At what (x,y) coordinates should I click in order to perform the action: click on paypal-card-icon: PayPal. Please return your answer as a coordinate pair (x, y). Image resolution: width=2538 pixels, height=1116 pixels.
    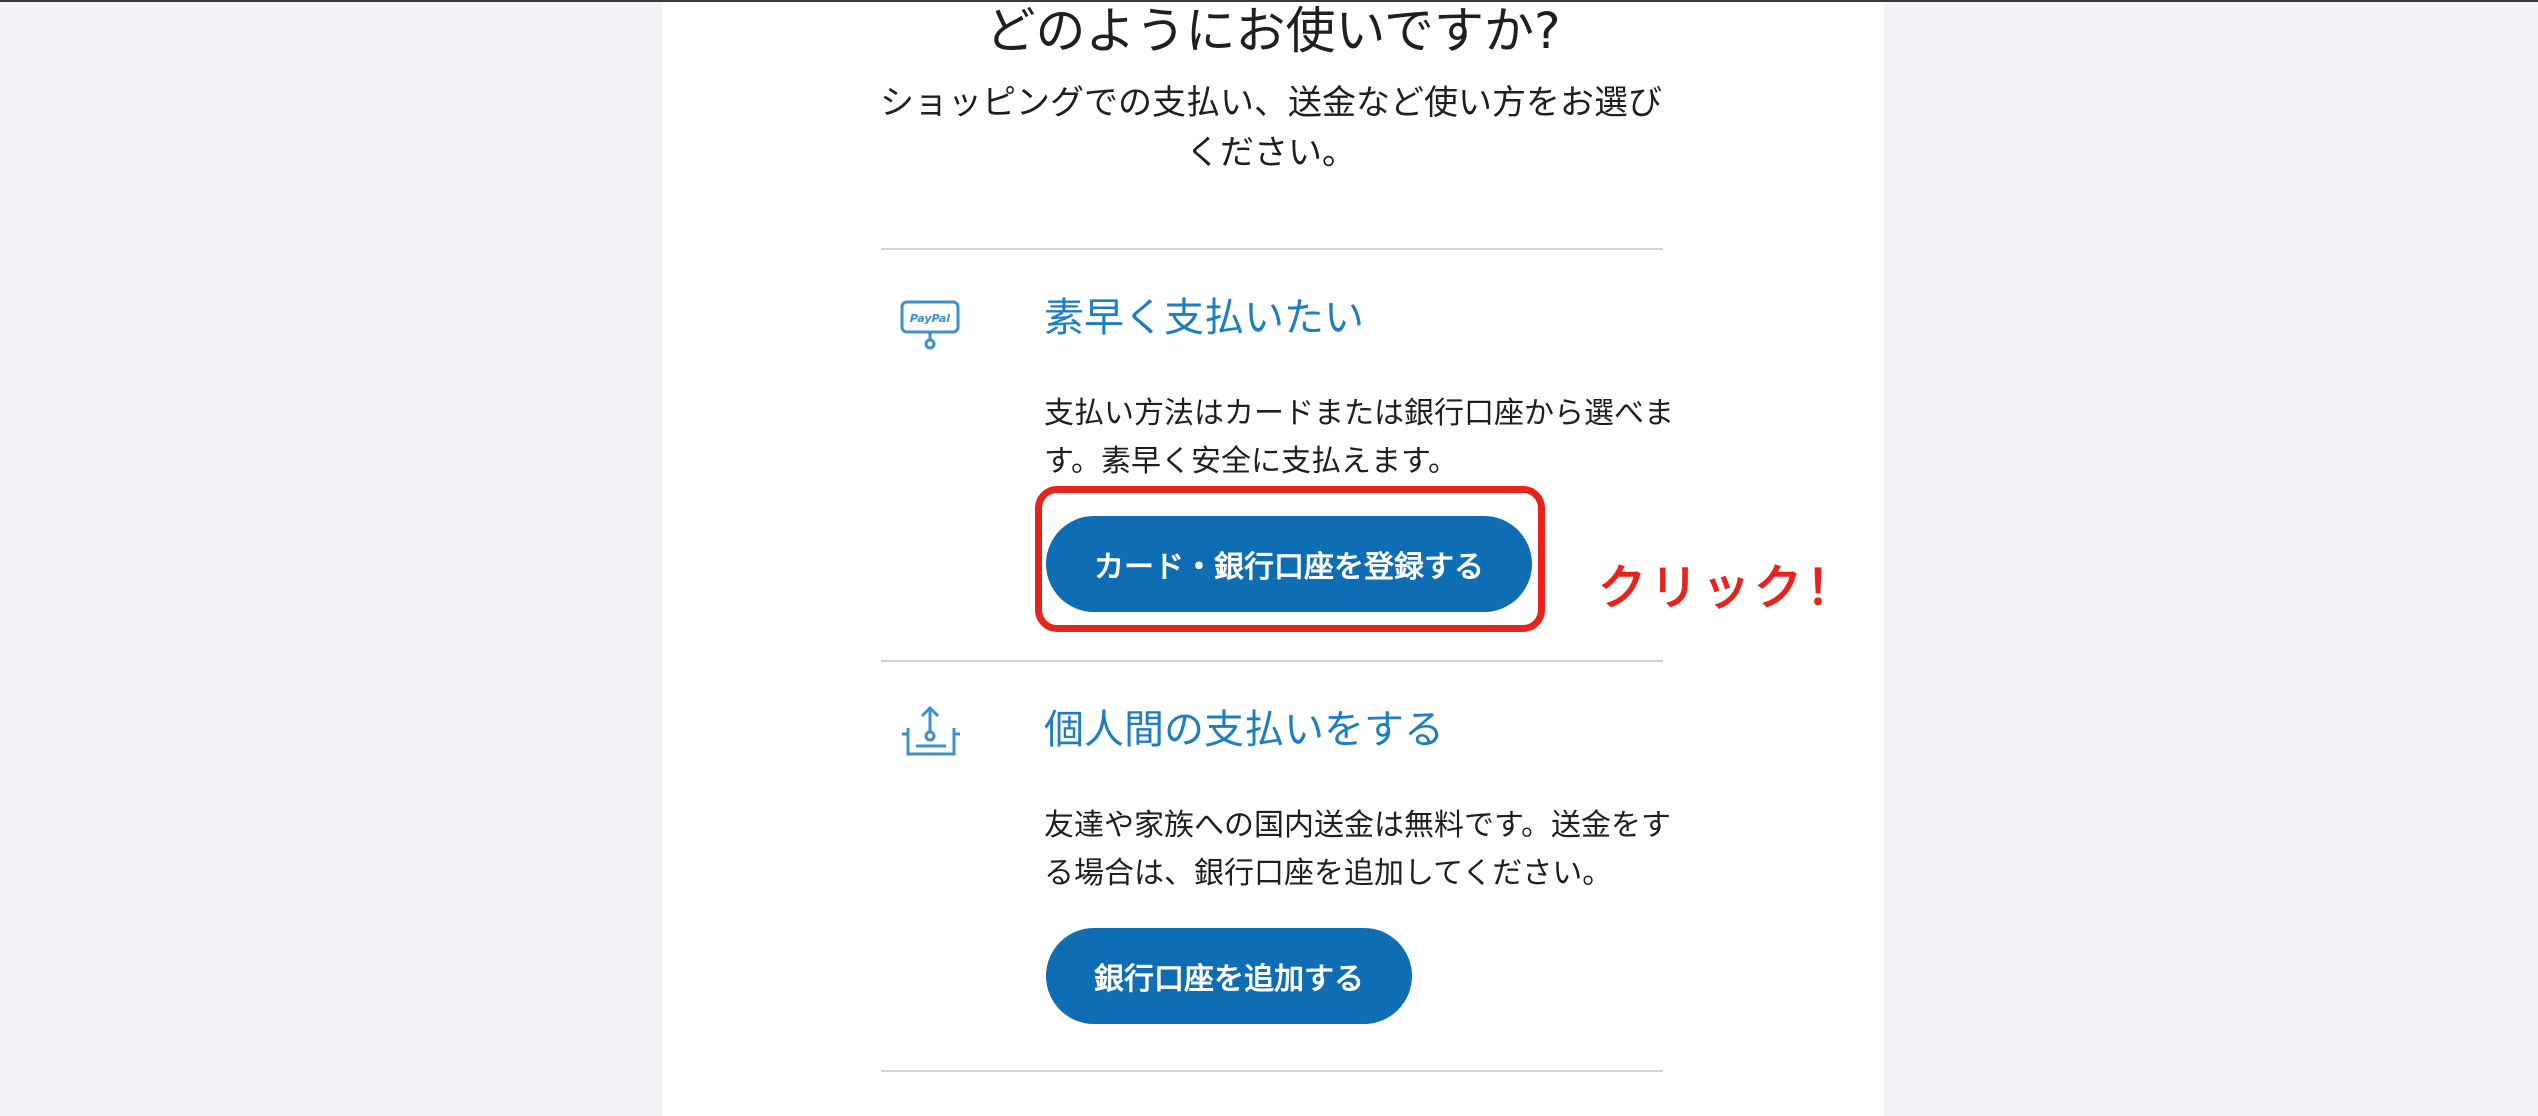
    Looking at the image, I should click on (930, 323).